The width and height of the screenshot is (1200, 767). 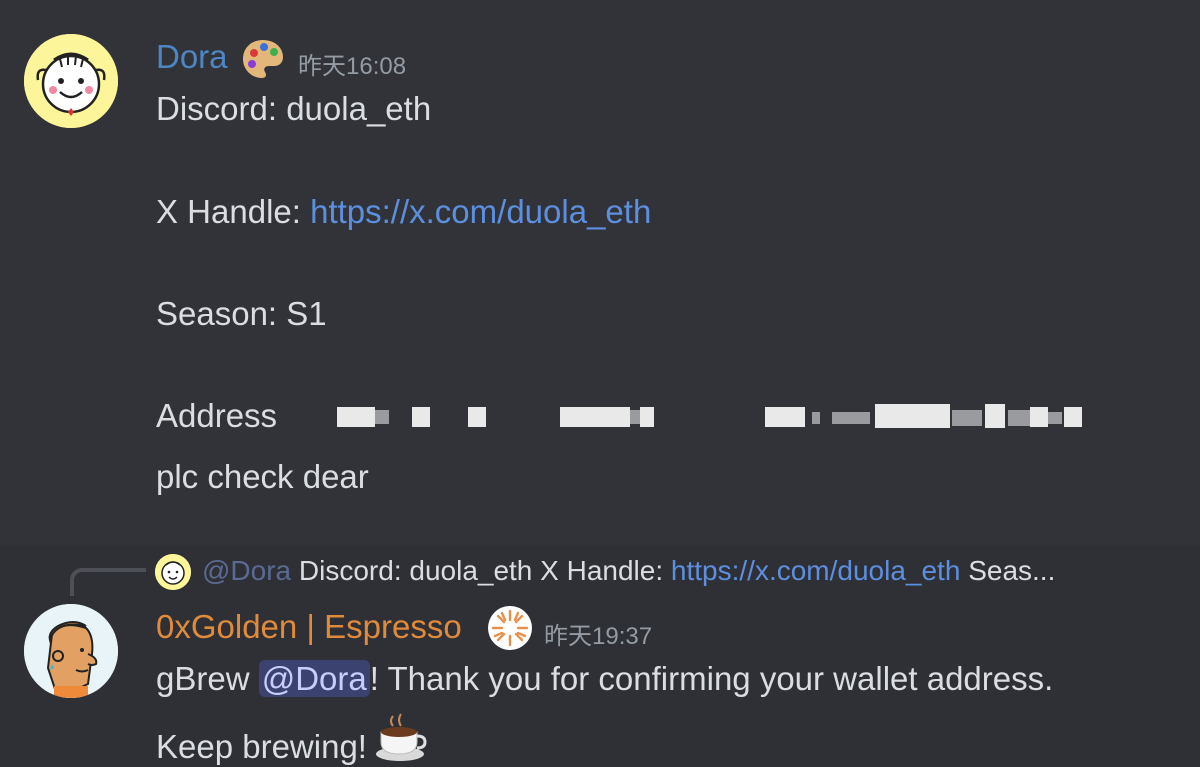 What do you see at coordinates (401, 737) in the screenshot?
I see `coffee-cup-icon` at bounding box center [401, 737].